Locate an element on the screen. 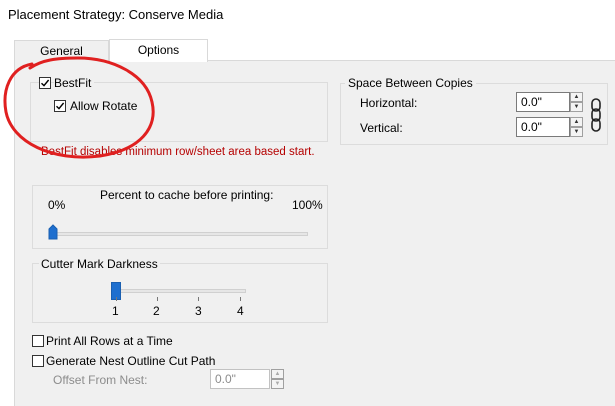  offset-spinner: ▲ ▼ is located at coordinates (277, 379).